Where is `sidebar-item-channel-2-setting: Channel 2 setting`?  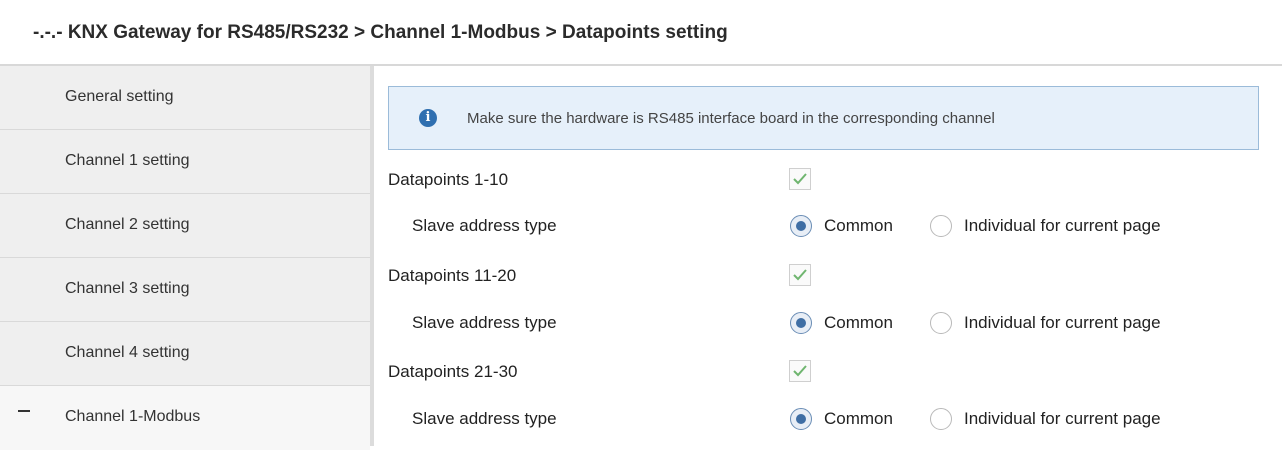 sidebar-item-channel-2-setting: Channel 2 setting is located at coordinates (185, 226).